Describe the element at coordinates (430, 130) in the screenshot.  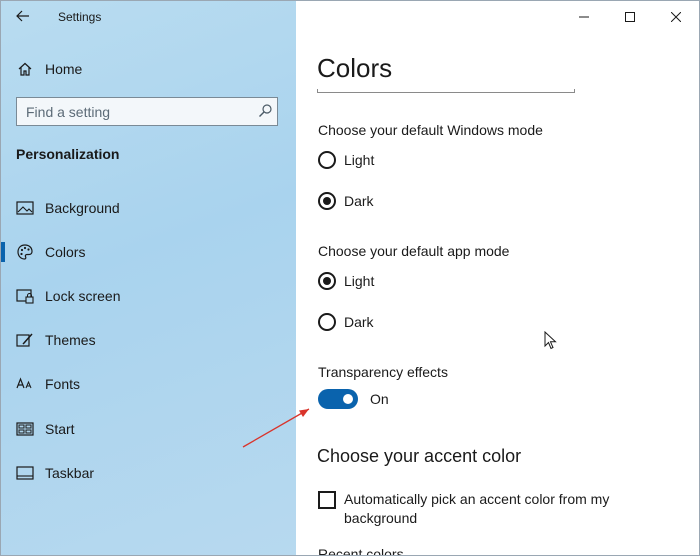
I see `windows-mode-label: Choose your default Windows mode` at that location.